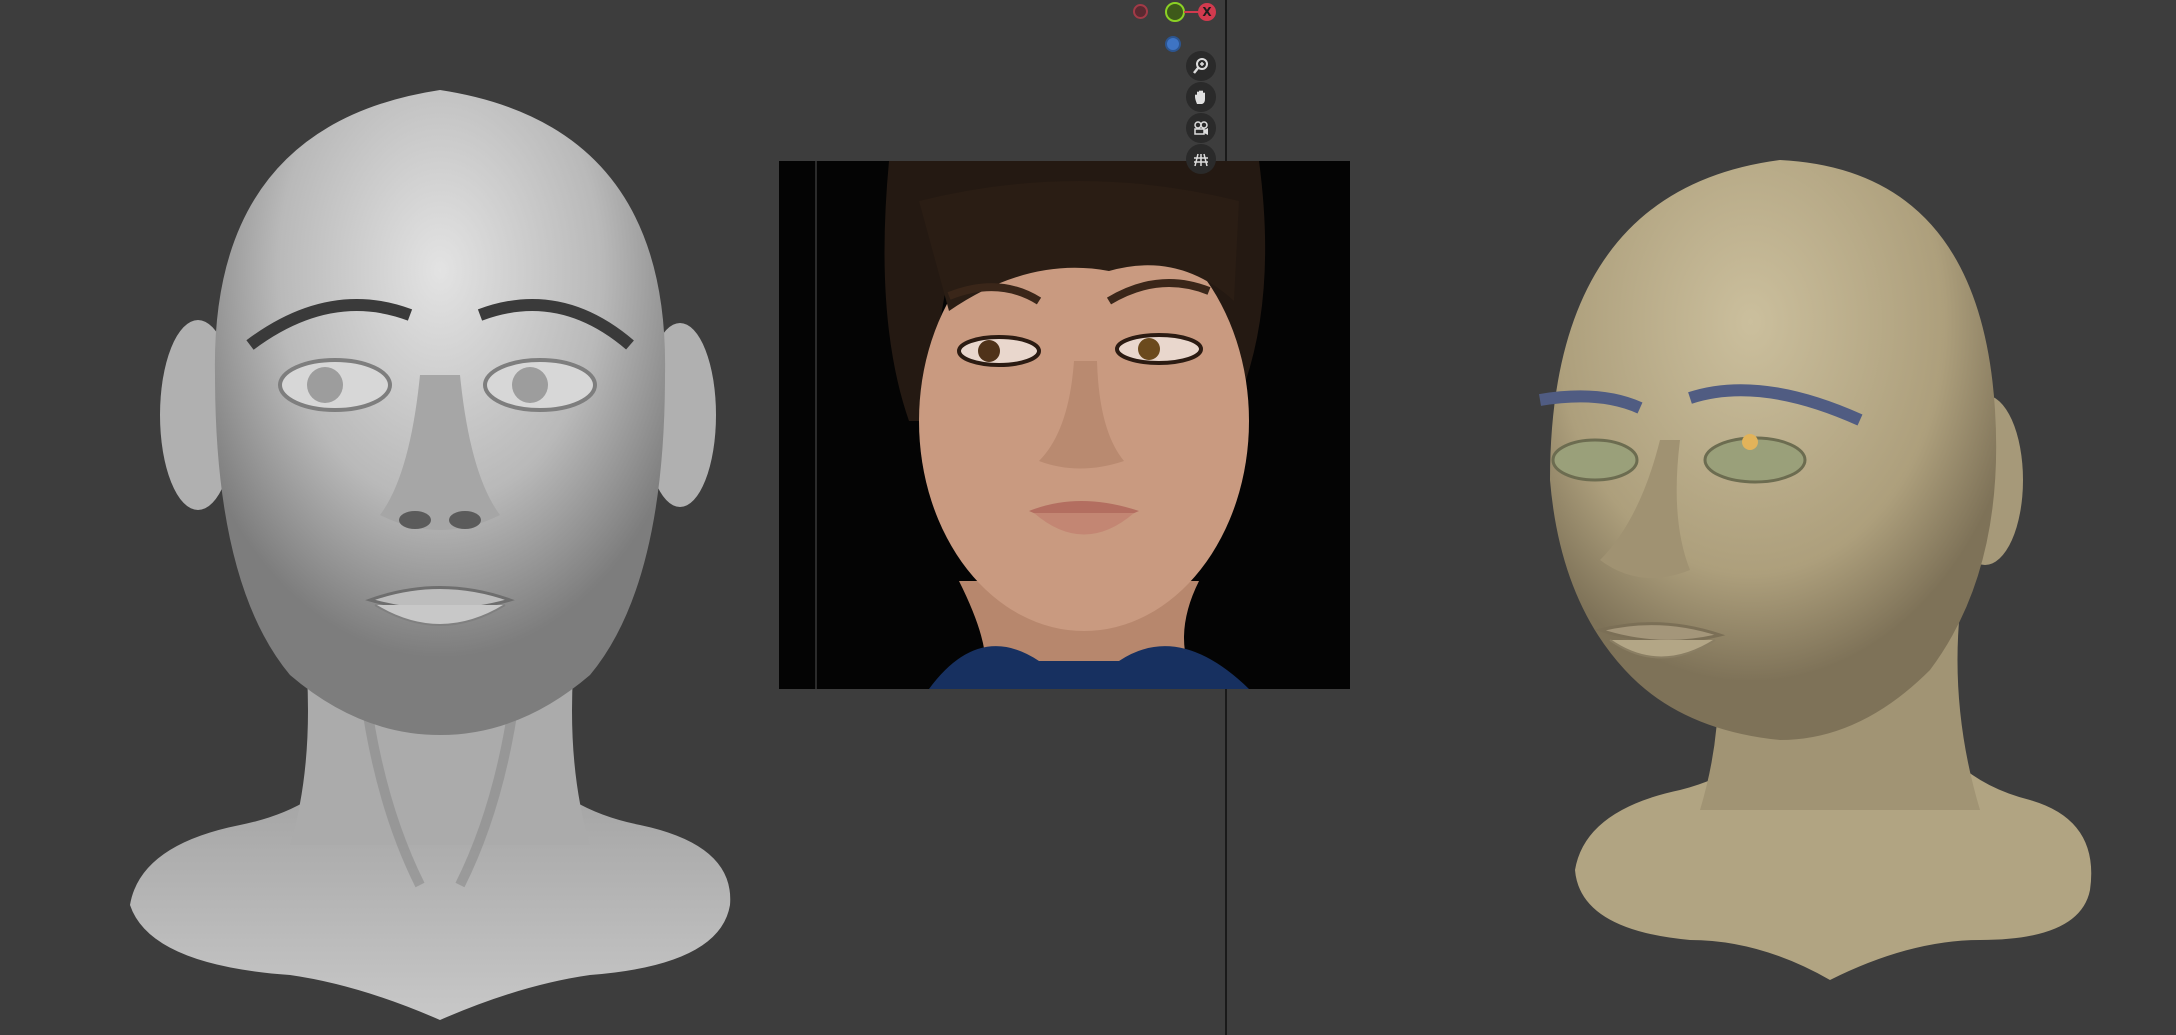 Image resolution: width=2176 pixels, height=1035 pixels. I want to click on reference-portrait, so click(1064, 425).